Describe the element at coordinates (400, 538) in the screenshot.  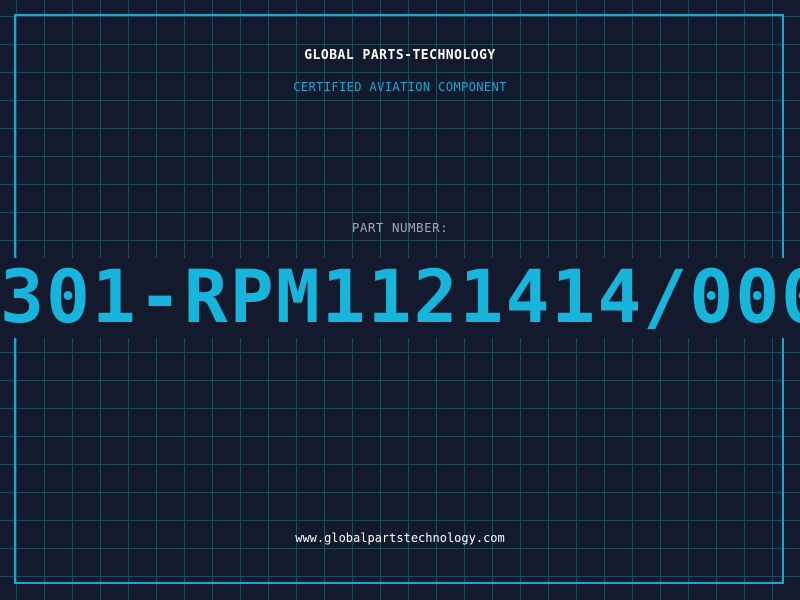
I see `website-url: www.globalpartstechnology.com` at that location.